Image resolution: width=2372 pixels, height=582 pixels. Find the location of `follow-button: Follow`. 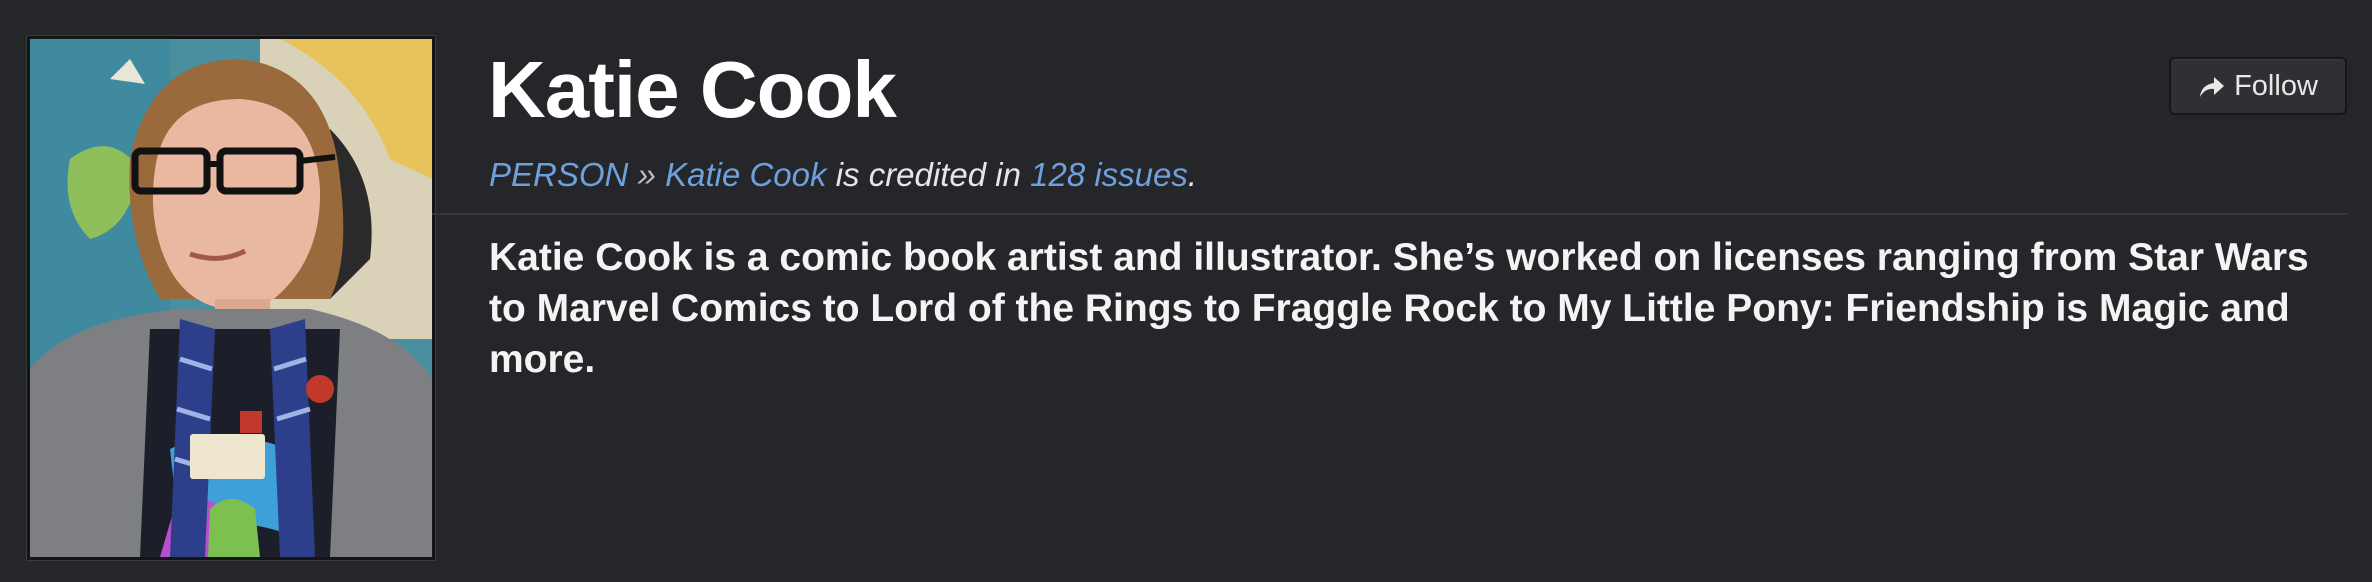

follow-button: Follow is located at coordinates (2258, 86).